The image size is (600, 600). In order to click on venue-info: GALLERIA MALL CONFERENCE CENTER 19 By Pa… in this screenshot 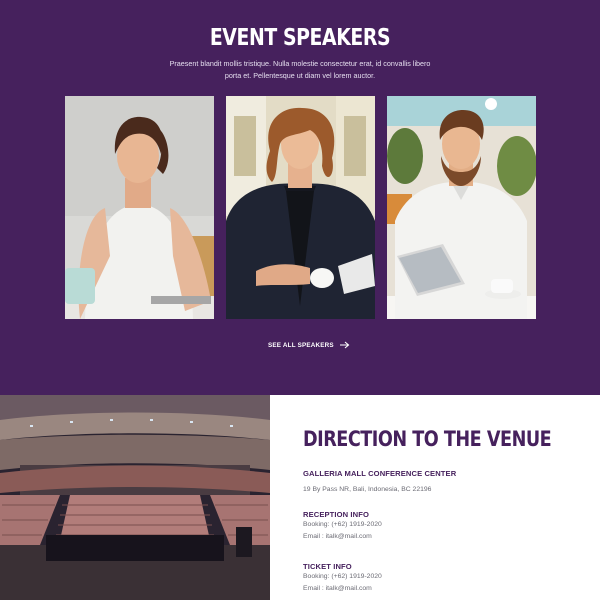, I will do `click(379, 482)`.